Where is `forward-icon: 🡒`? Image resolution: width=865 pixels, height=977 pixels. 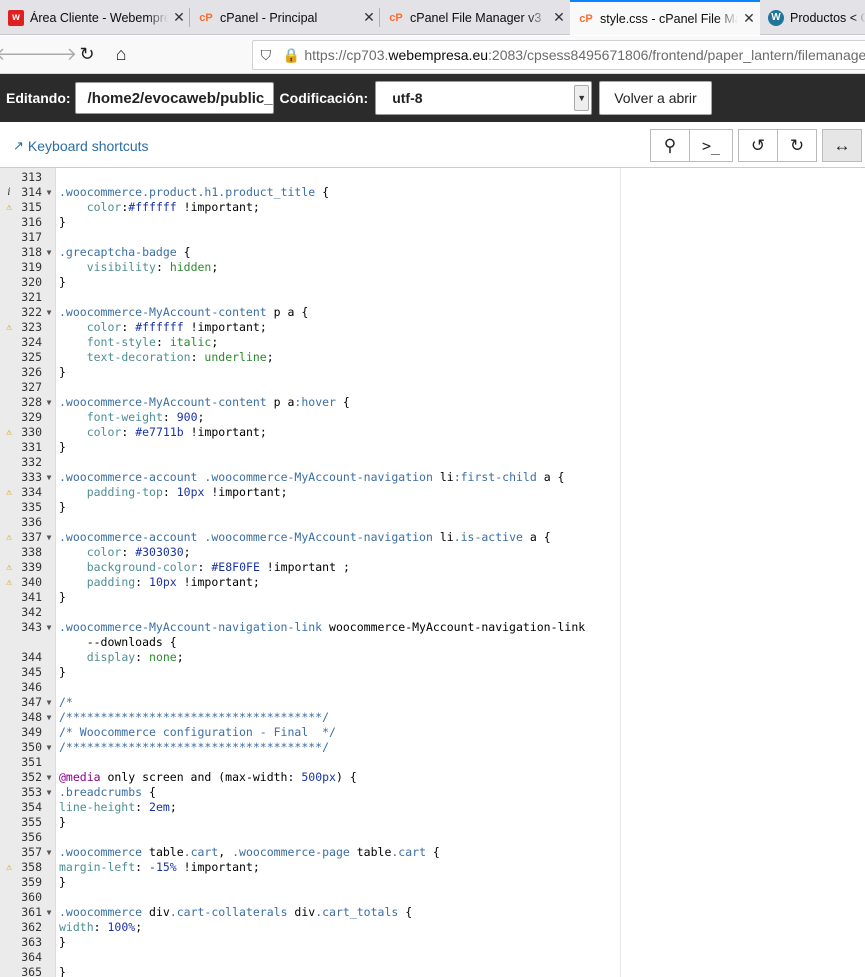
forward-icon: 🡒 is located at coordinates (53, 55).